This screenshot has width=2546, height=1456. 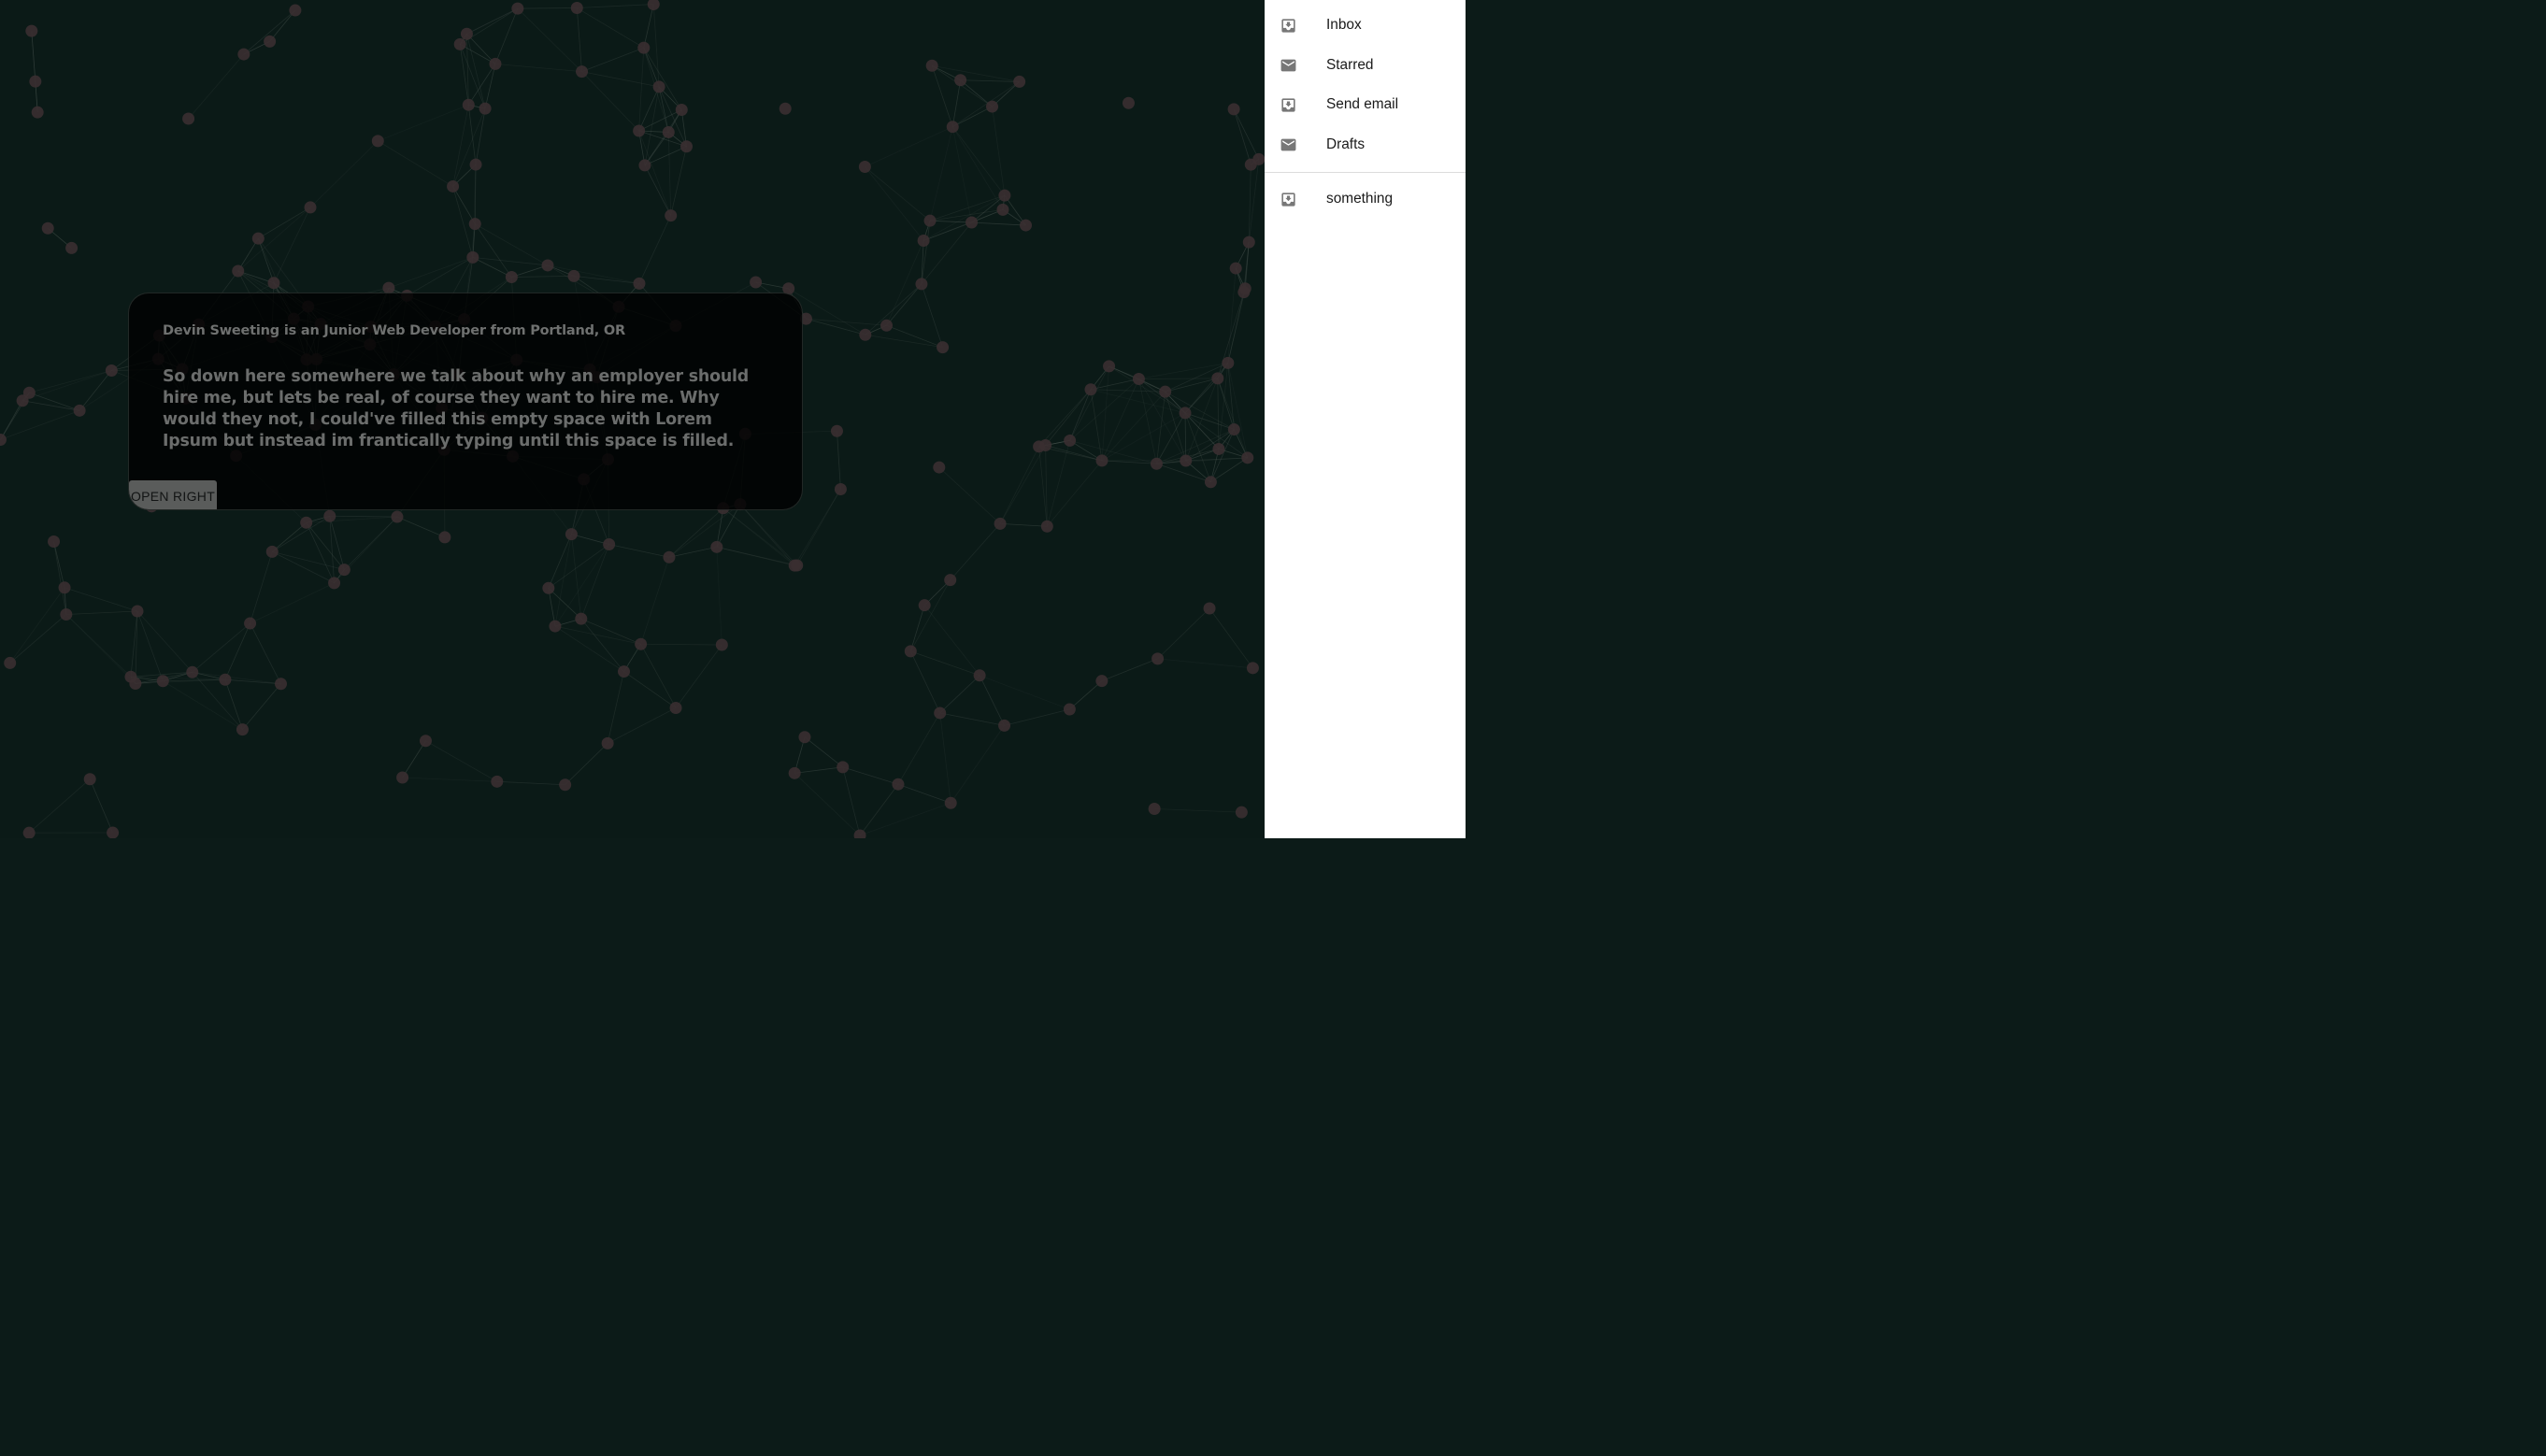 What do you see at coordinates (1366, 26) in the screenshot?
I see `drawer-item-inbox: Inbox` at bounding box center [1366, 26].